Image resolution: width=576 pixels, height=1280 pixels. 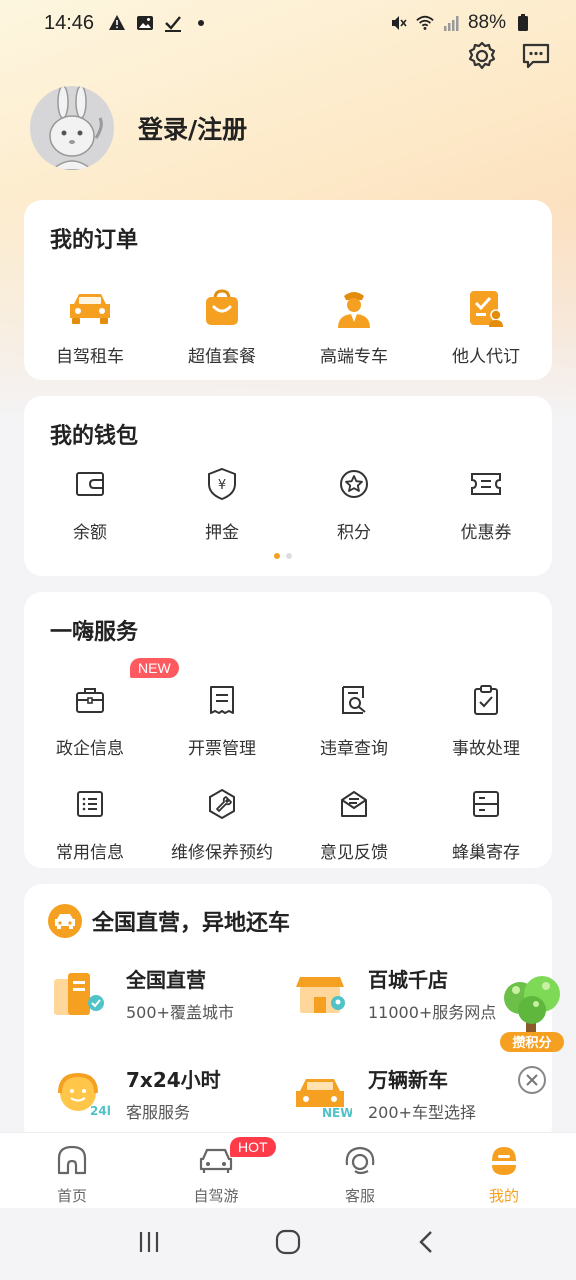 What do you see at coordinates (536, 56) in the screenshot?
I see `message-chat-icon` at bounding box center [536, 56].